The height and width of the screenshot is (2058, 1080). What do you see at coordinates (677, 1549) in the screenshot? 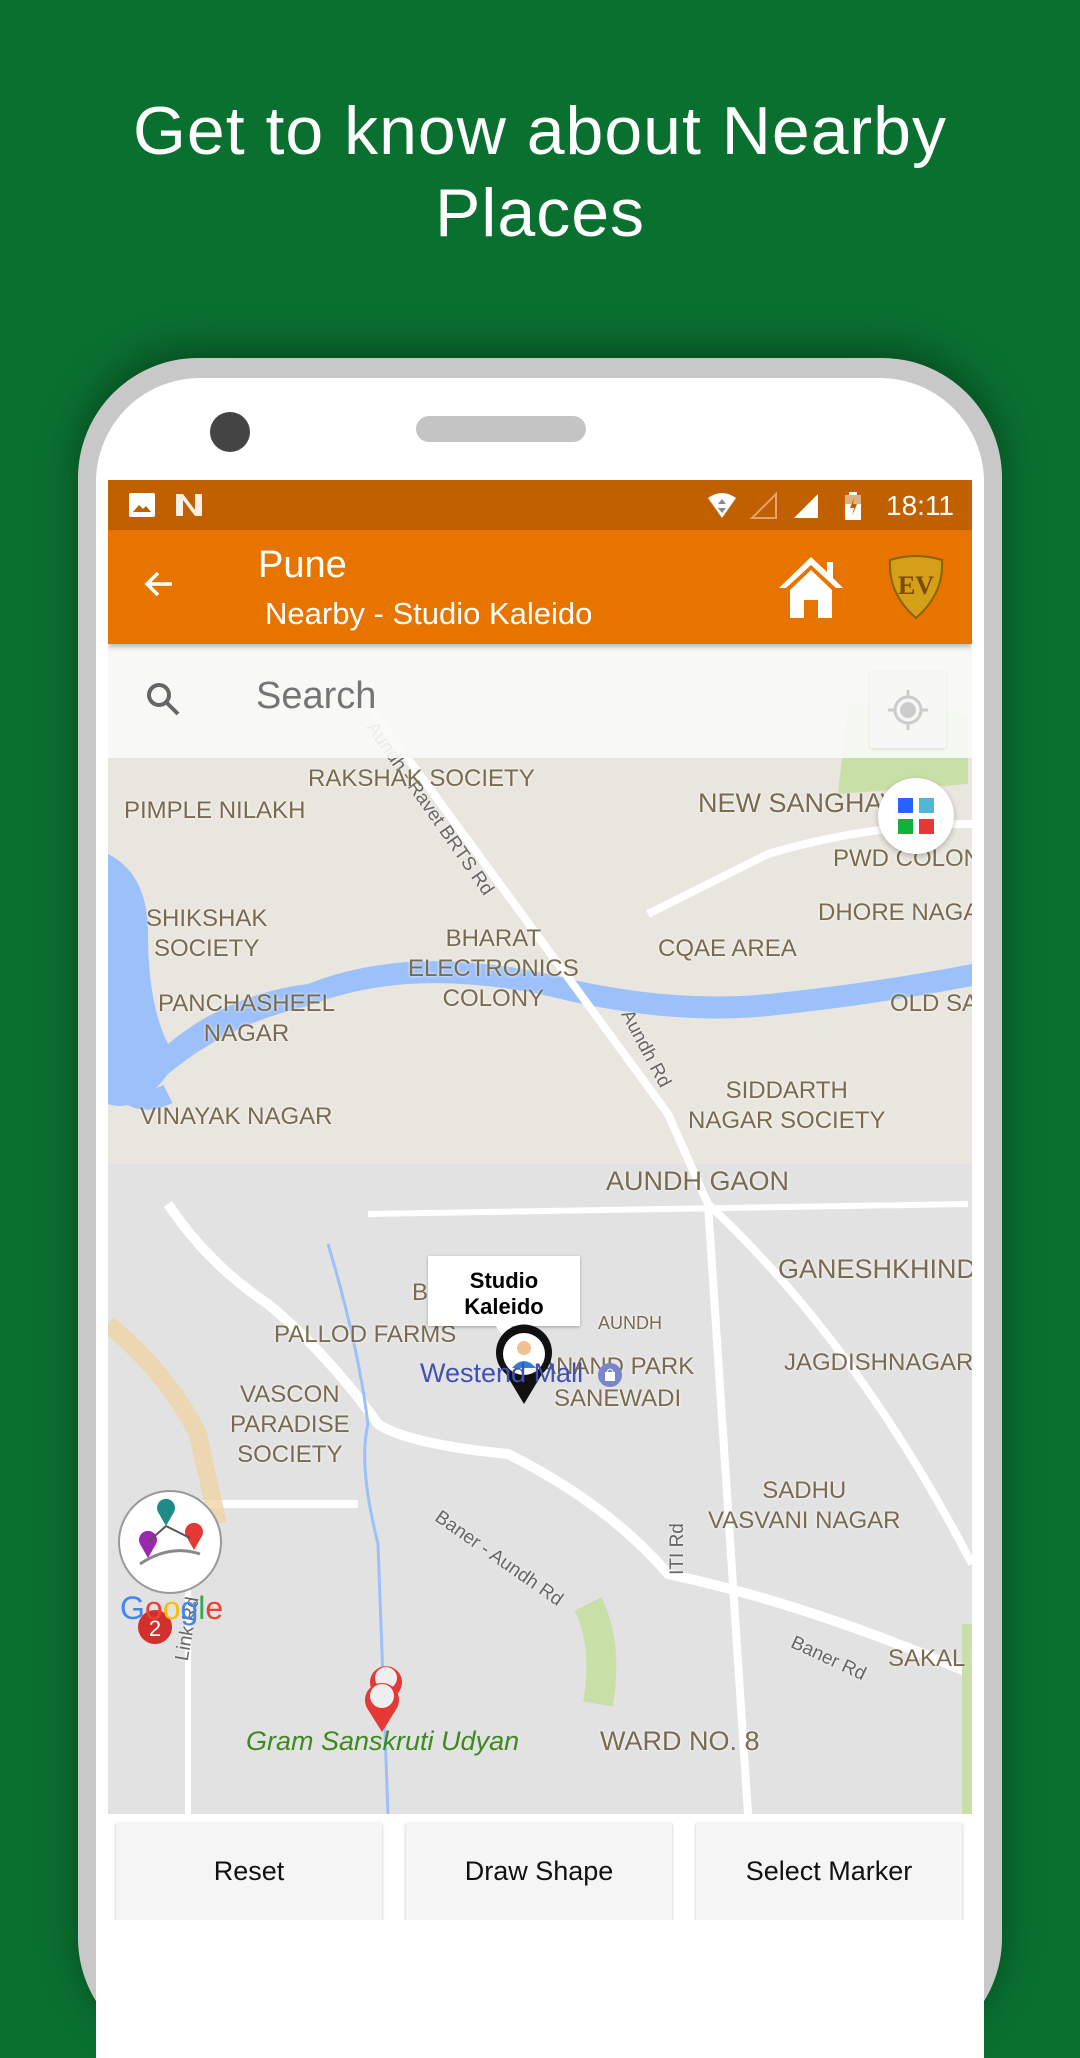
I see `road-label: ITI Rd` at bounding box center [677, 1549].